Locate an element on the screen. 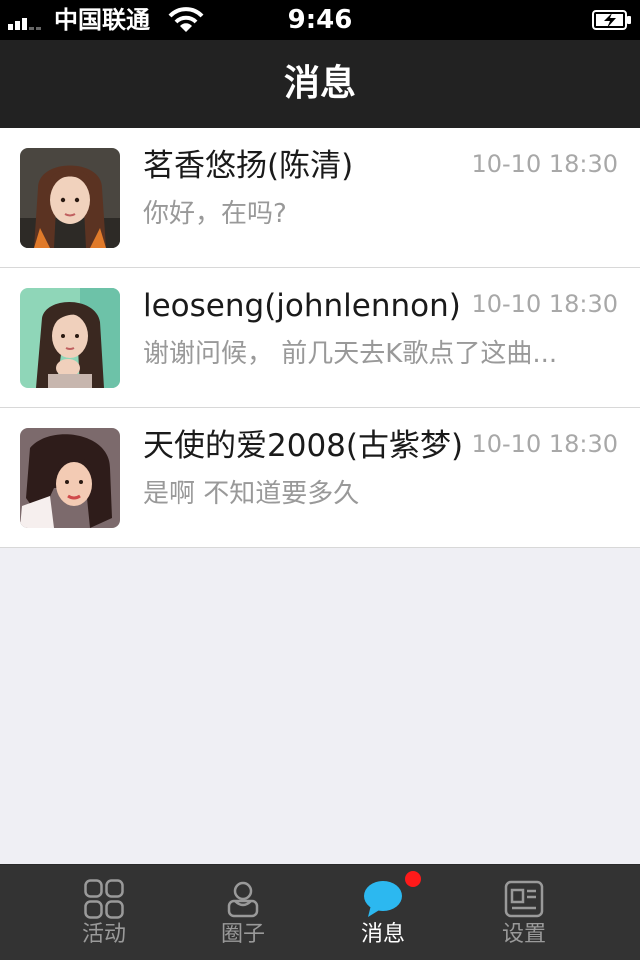 This screenshot has width=640, height=960. tab-activity: 活动 is located at coordinates (104, 912).